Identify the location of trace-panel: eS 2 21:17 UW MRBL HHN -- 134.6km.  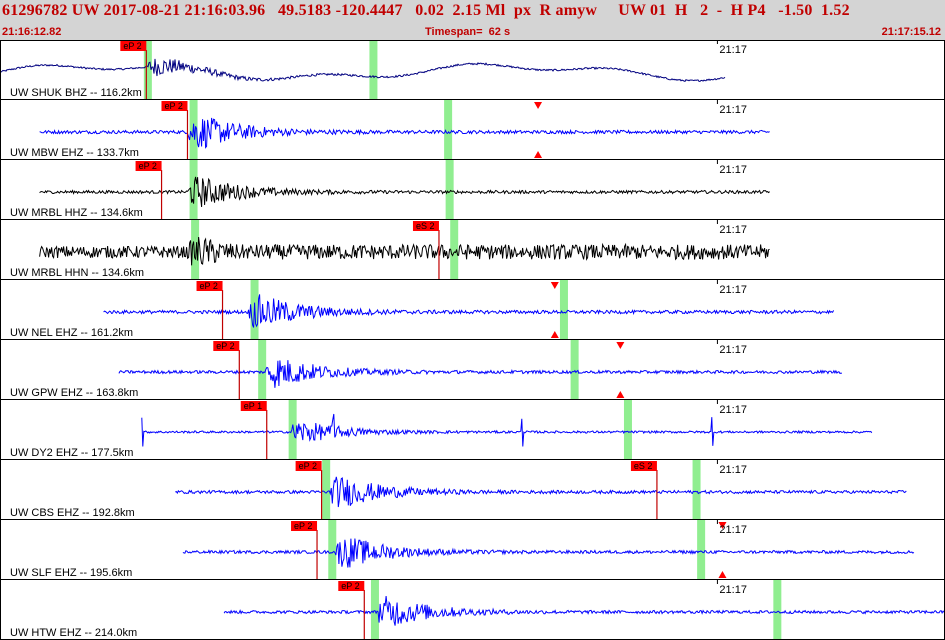
(472, 250).